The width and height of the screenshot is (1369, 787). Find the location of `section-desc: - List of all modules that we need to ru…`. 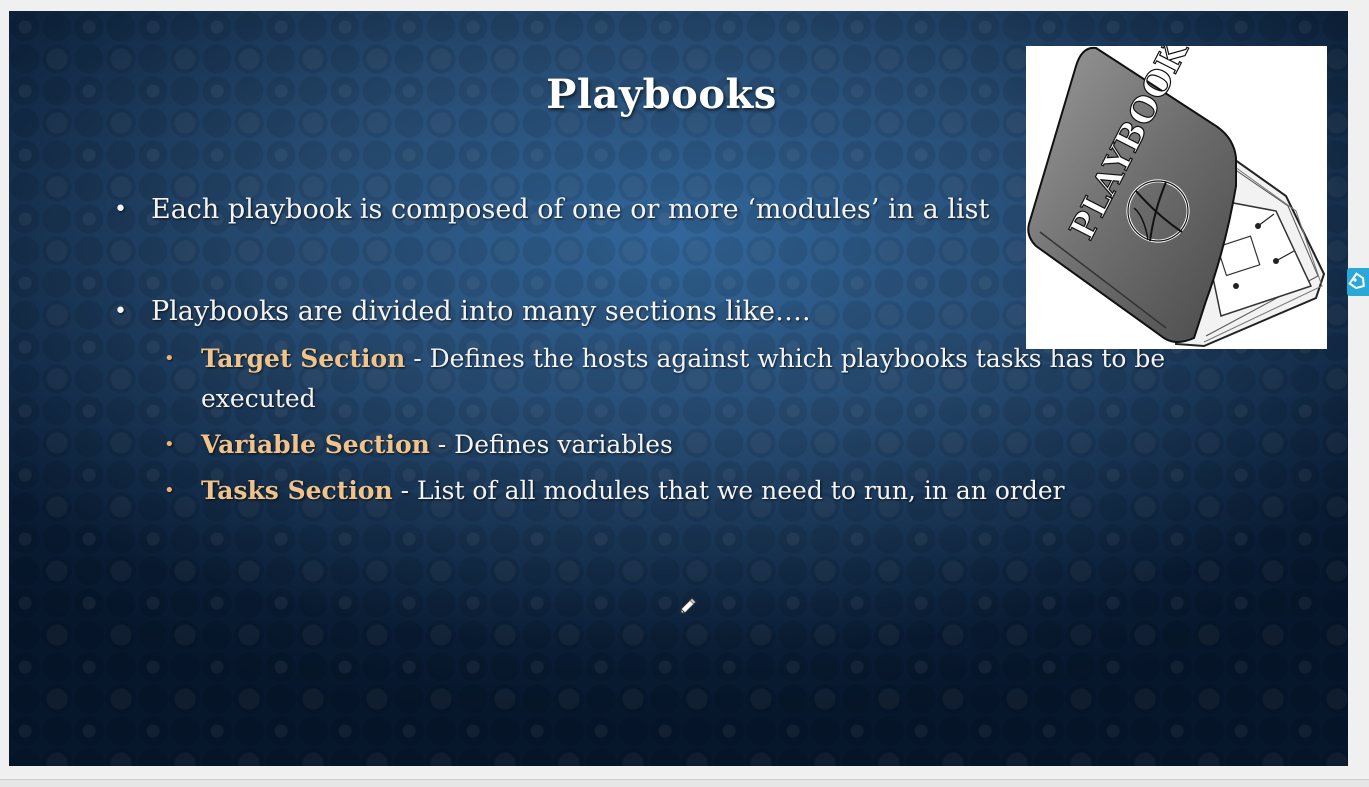

section-desc: - List of all modules that we need to ru… is located at coordinates (728, 490).